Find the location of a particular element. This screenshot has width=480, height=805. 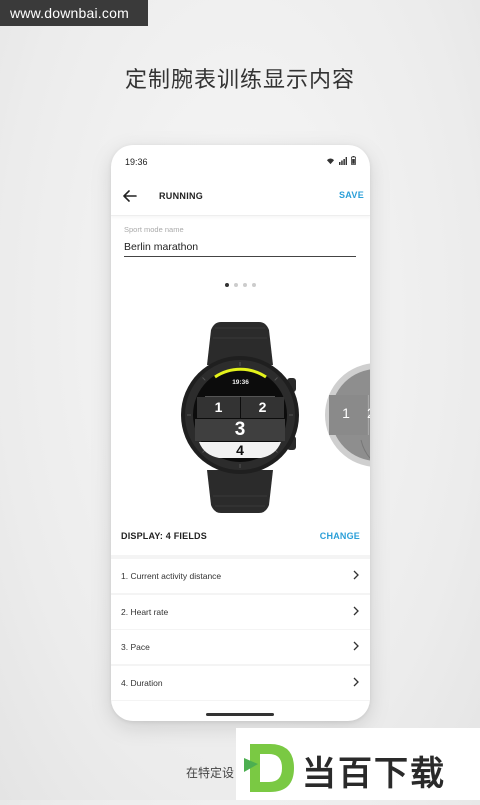

list-item-label: 1. Current activity distance is located at coordinates (171, 576).